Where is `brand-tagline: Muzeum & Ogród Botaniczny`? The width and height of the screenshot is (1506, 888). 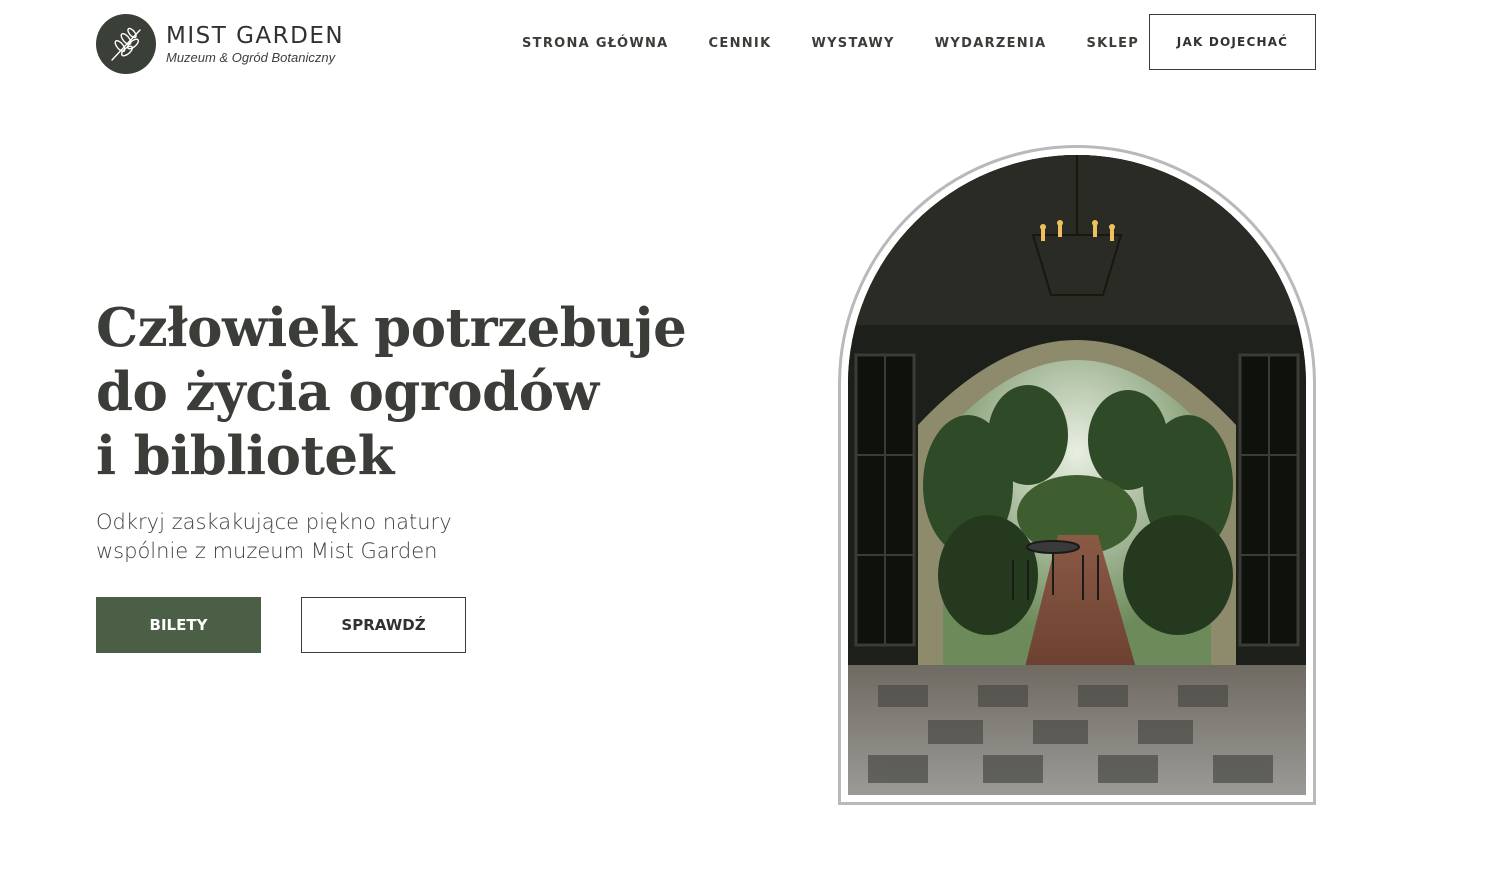 brand-tagline: Muzeum & Ogród Botaniczny is located at coordinates (251, 57).